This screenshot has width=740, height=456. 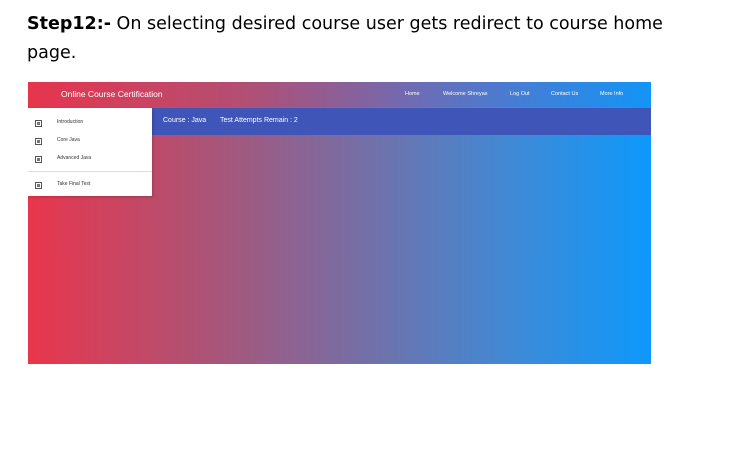 I want to click on sidebar-item-label: Introduction, so click(x=70, y=122).